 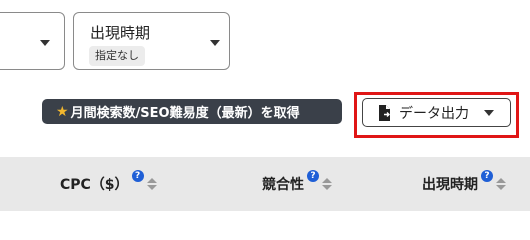 I want to click on appearance-period-value: 指定なし, so click(x=117, y=56).